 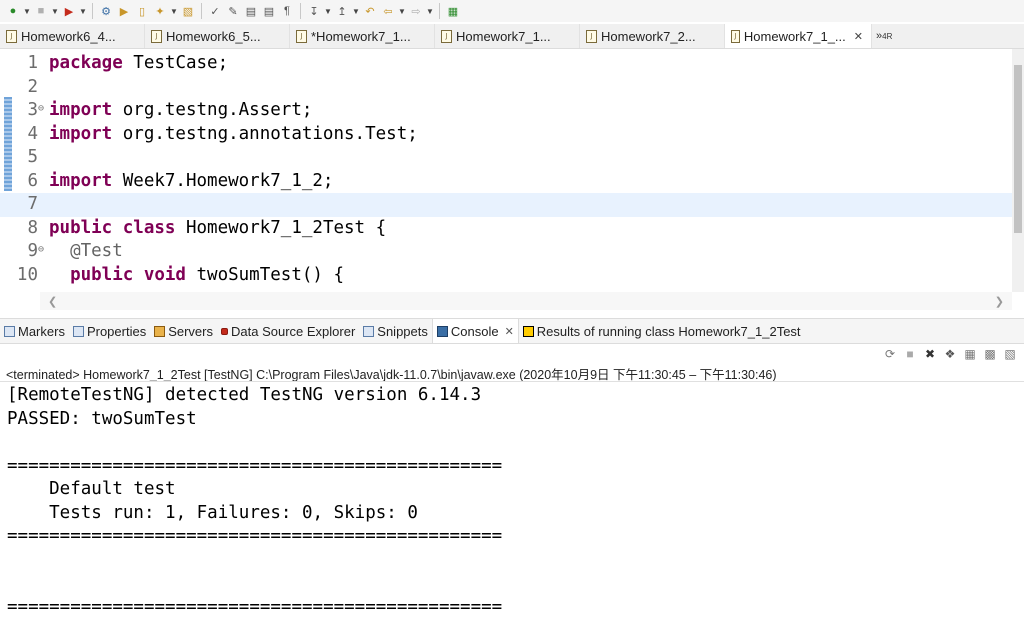 What do you see at coordinates (215, 11) in the screenshot?
I see `pin-icon: ✓` at bounding box center [215, 11].